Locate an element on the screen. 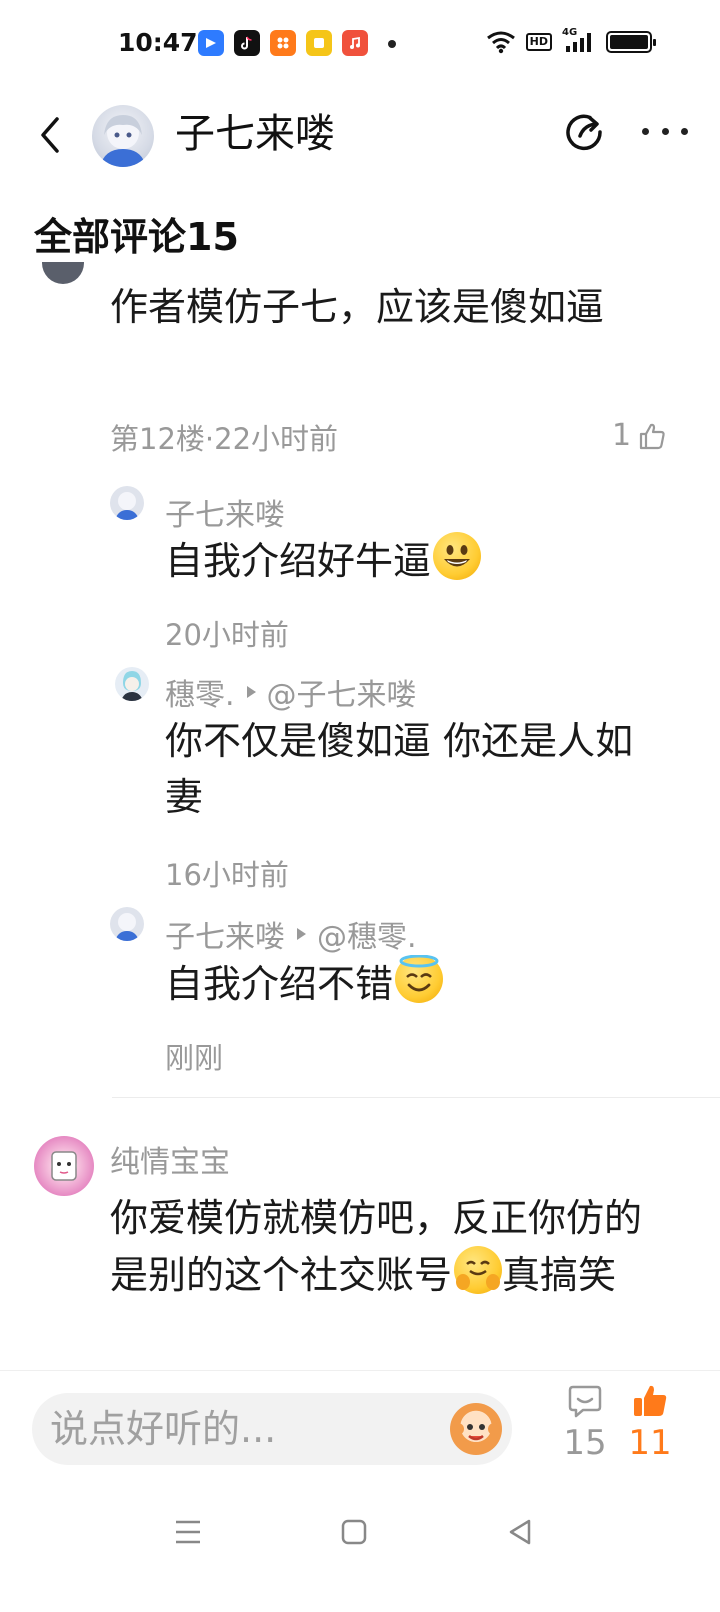 This screenshot has height=1612, width=720. hd-icon: HD is located at coordinates (538, 42).